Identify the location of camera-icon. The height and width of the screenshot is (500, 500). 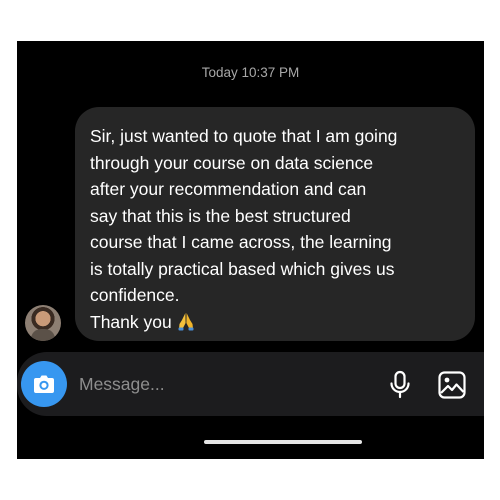
(44, 384).